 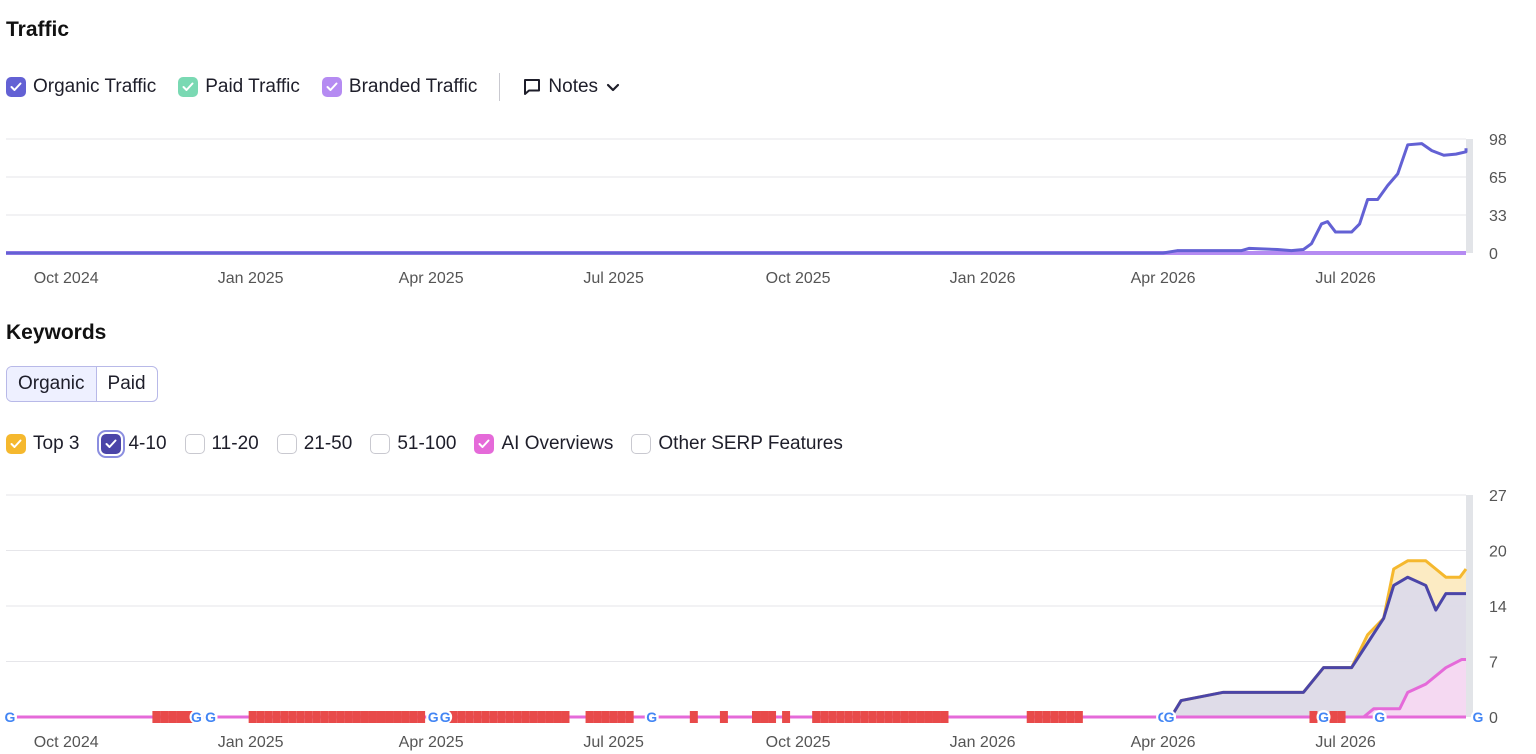 I want to click on legend-label: 11-20, so click(x=235, y=443).